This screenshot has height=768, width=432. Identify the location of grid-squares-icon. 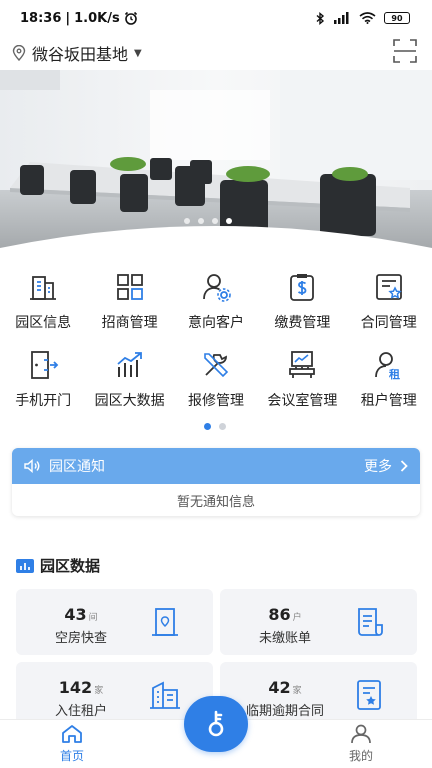
(129, 287).